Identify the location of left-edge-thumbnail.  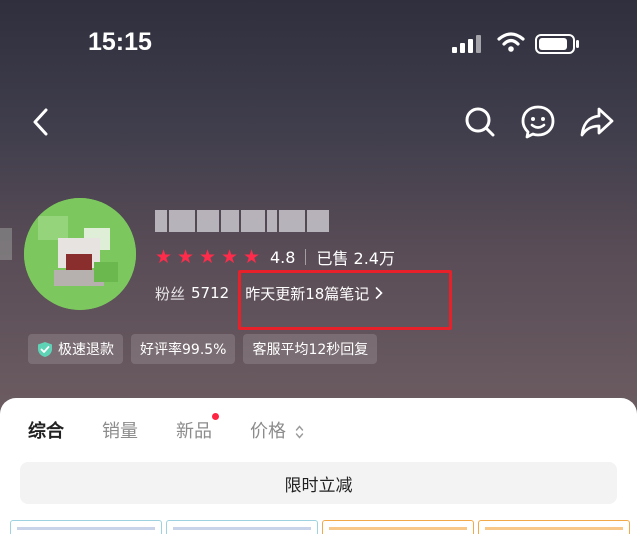
(6, 244).